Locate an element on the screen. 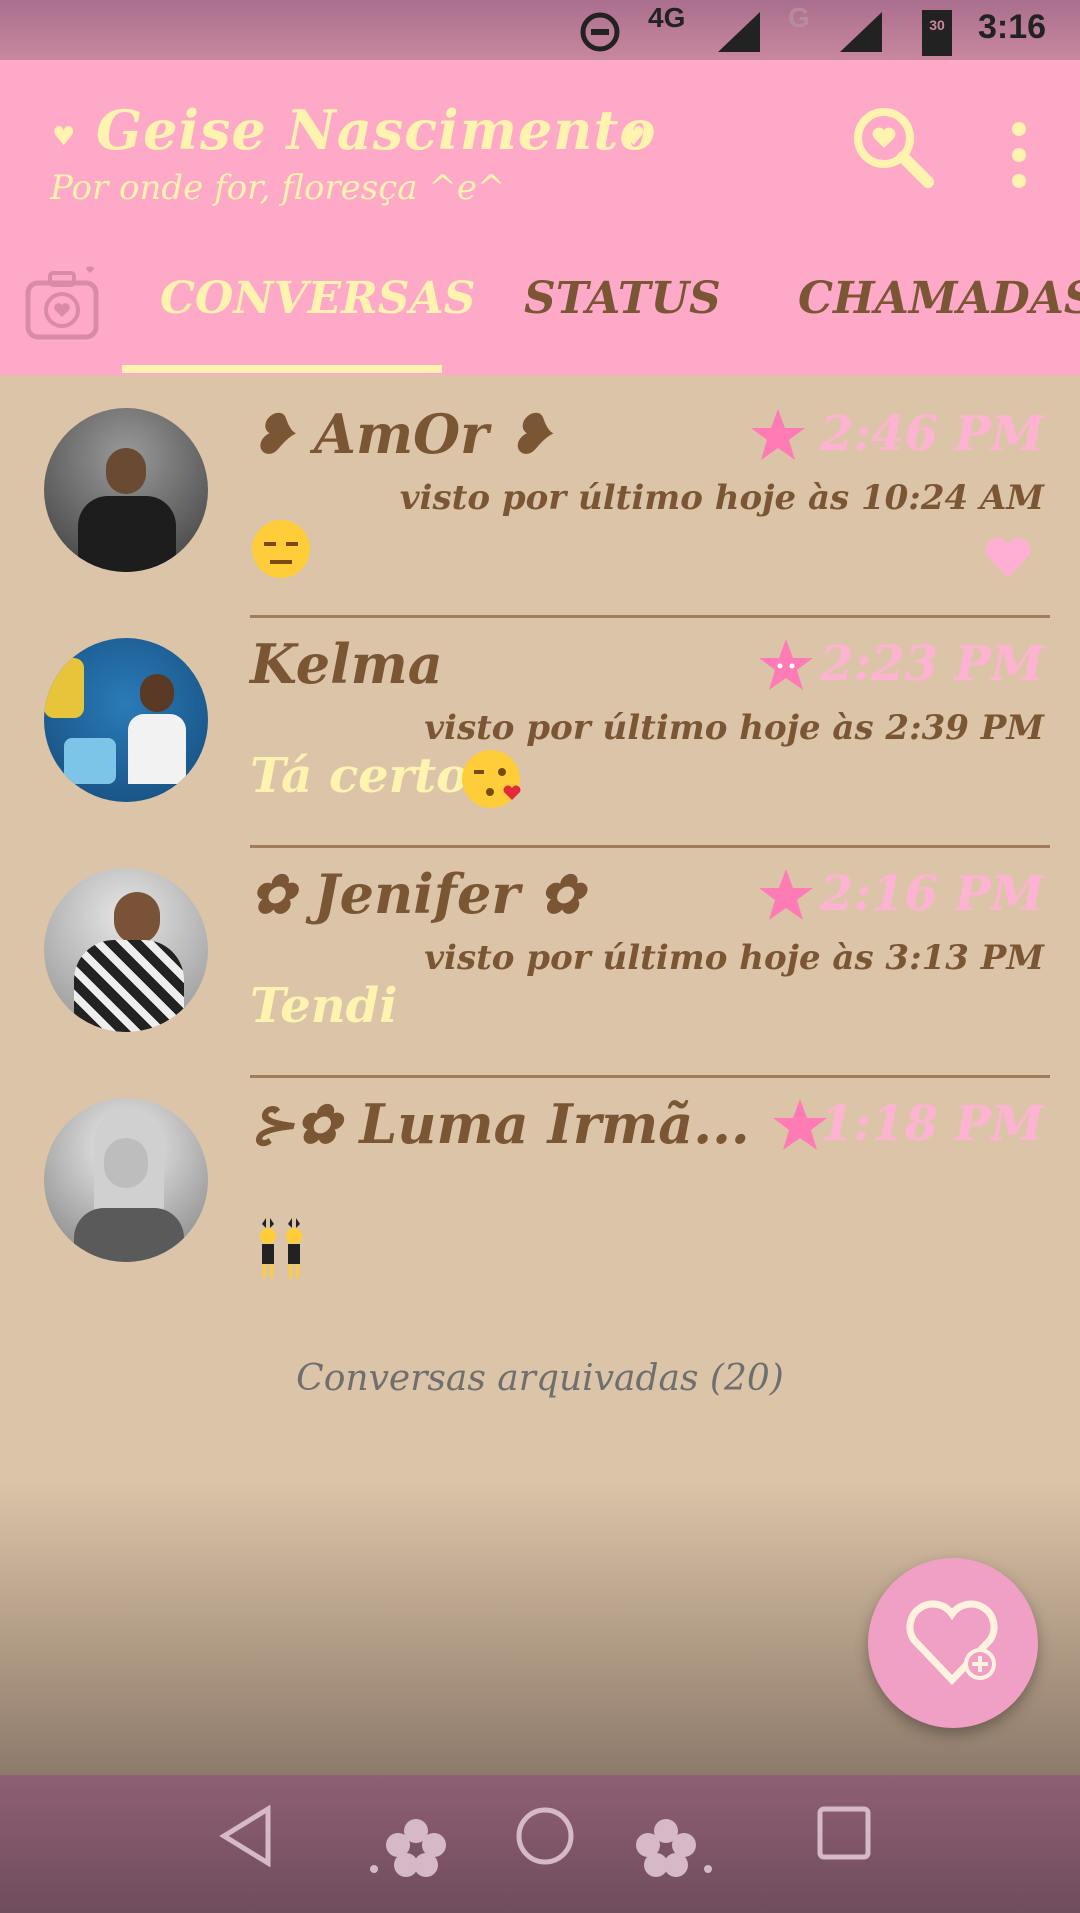 Image resolution: width=1080 pixels, height=1913 pixels. app-title: Geise Nascimento is located at coordinates (376, 130).